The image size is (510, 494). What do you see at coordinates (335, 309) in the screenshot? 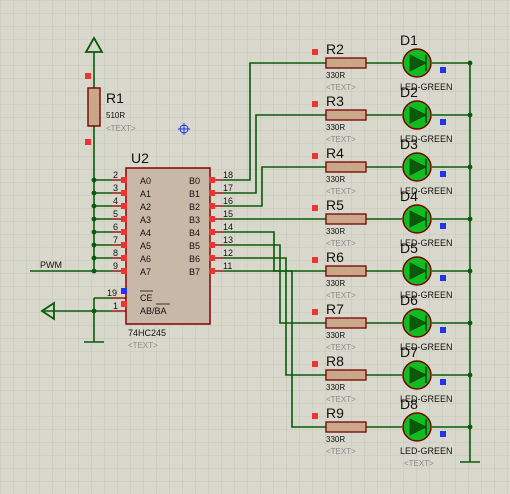
I see `resistor-name: R7` at bounding box center [335, 309].